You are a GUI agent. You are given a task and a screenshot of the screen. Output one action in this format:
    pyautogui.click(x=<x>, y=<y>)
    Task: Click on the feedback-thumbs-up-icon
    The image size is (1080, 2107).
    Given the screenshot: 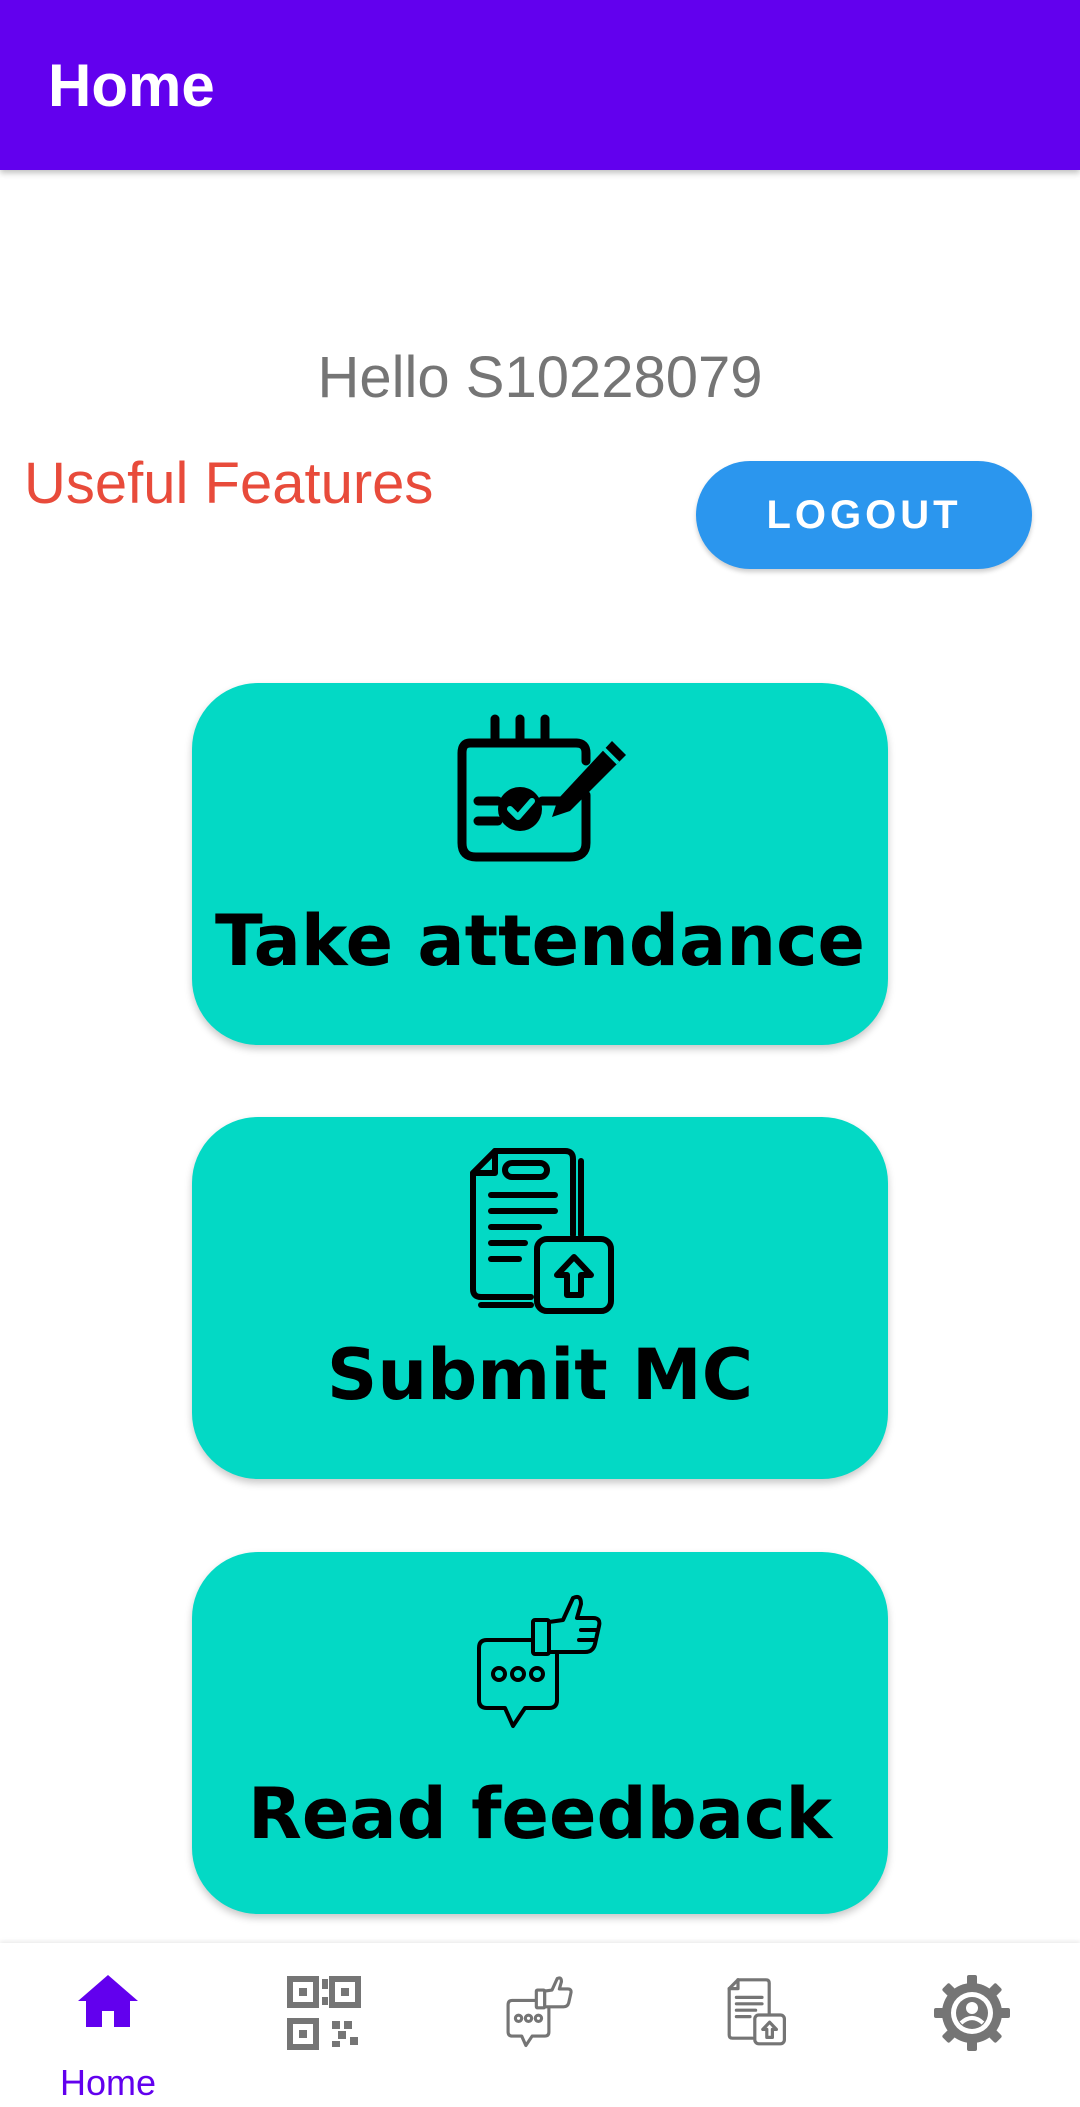 What is the action you would take?
    pyautogui.click(x=540, y=1664)
    